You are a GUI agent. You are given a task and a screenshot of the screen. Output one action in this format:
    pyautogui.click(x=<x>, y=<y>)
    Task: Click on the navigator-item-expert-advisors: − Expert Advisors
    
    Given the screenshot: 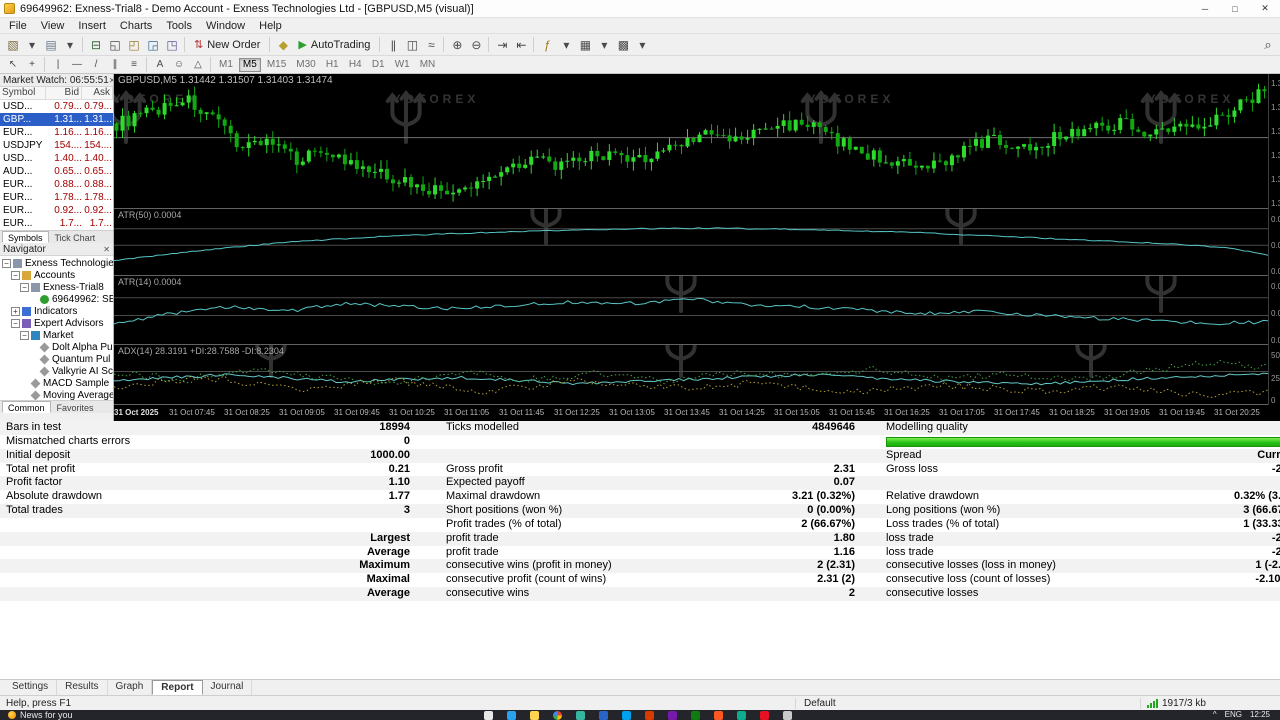 What is the action you would take?
    pyautogui.click(x=56, y=323)
    